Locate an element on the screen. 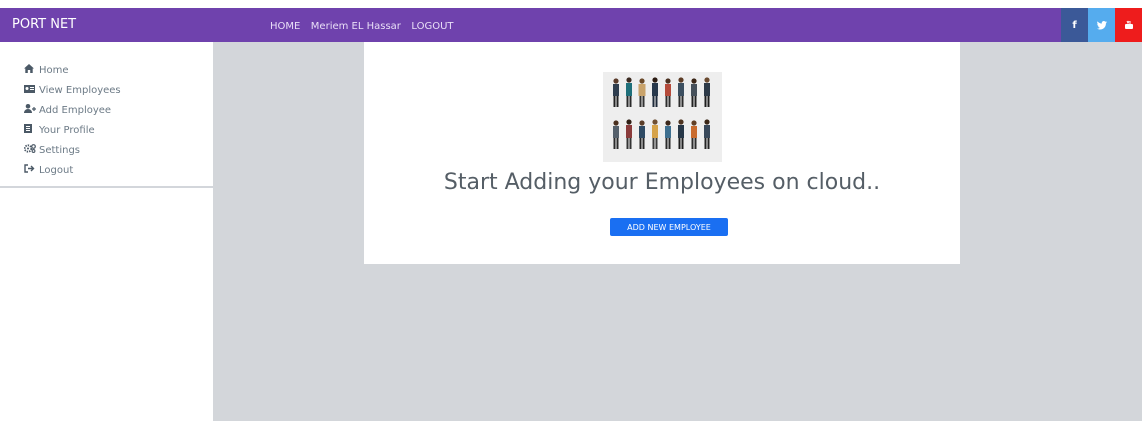  top-nav-links: HOME Meriem EL Hassar LOGOUT is located at coordinates (365, 26).